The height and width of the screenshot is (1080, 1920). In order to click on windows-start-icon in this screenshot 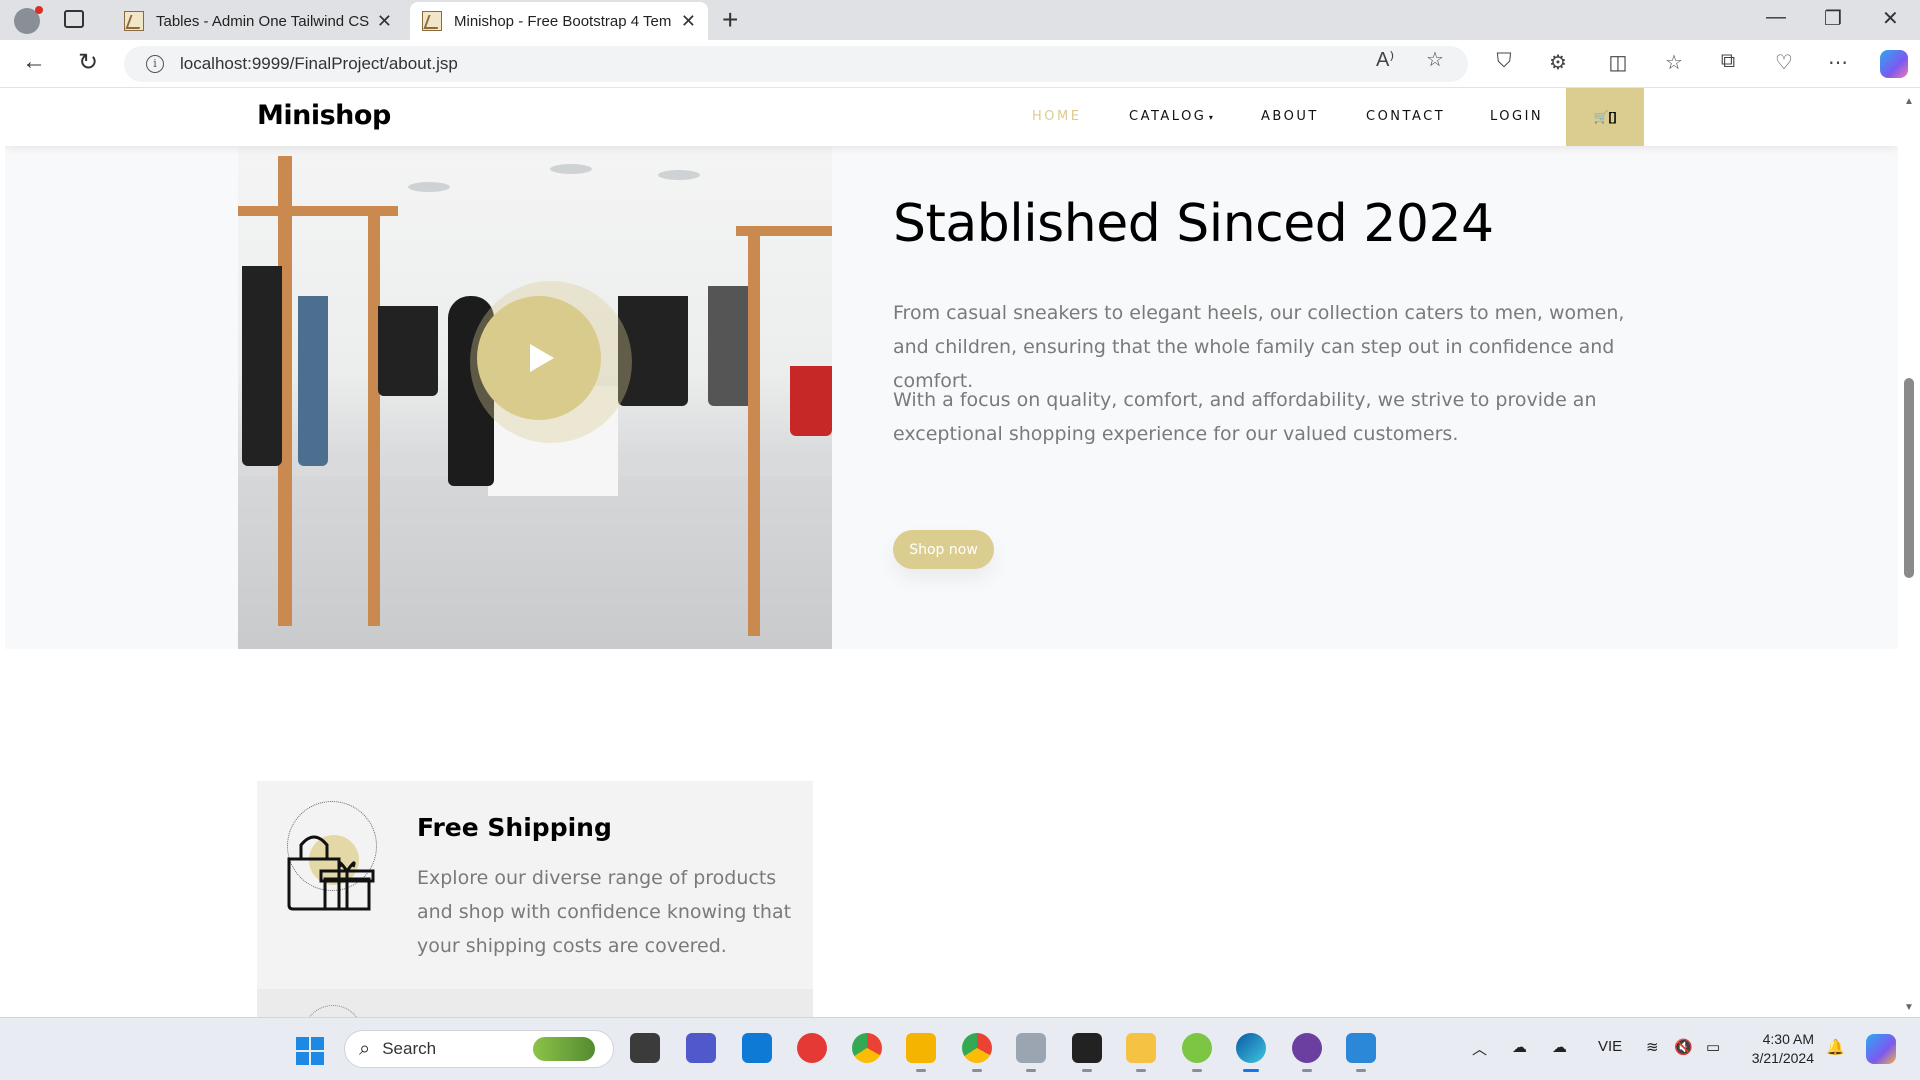, I will do `click(310, 1051)`.